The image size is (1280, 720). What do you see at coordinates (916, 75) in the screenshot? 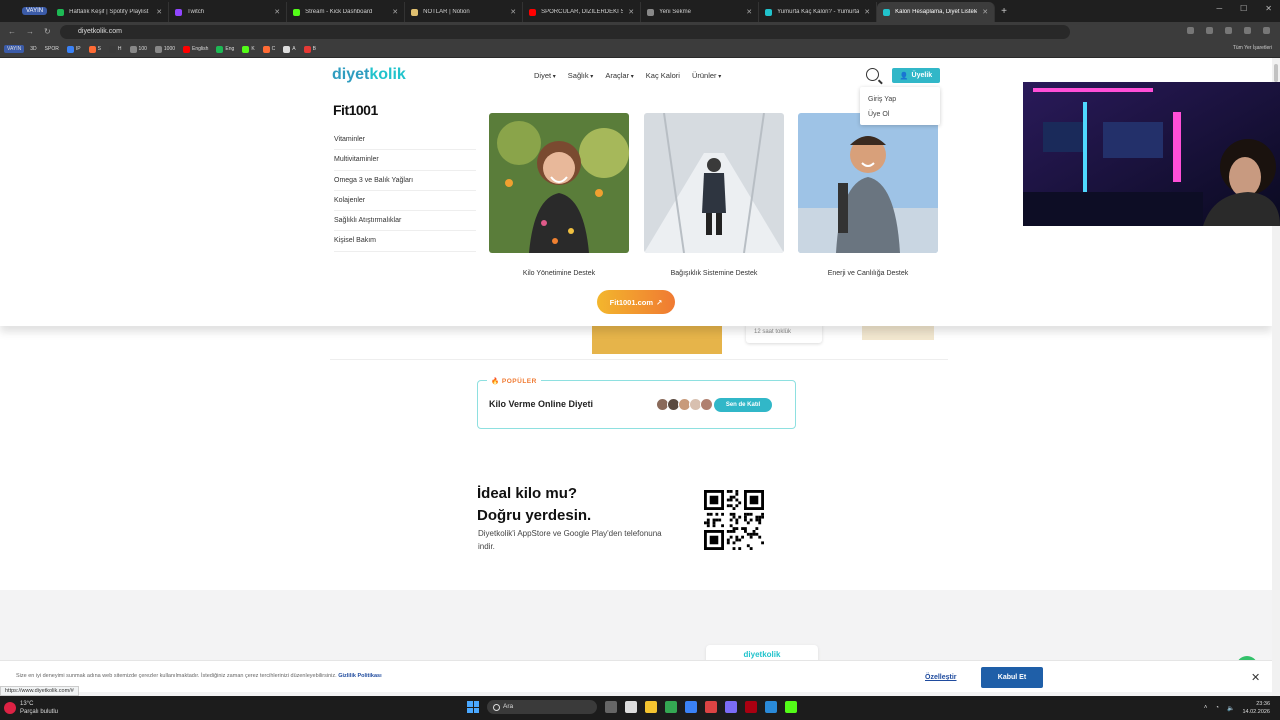
I see `member-button: 👤 Üyelik` at bounding box center [916, 75].